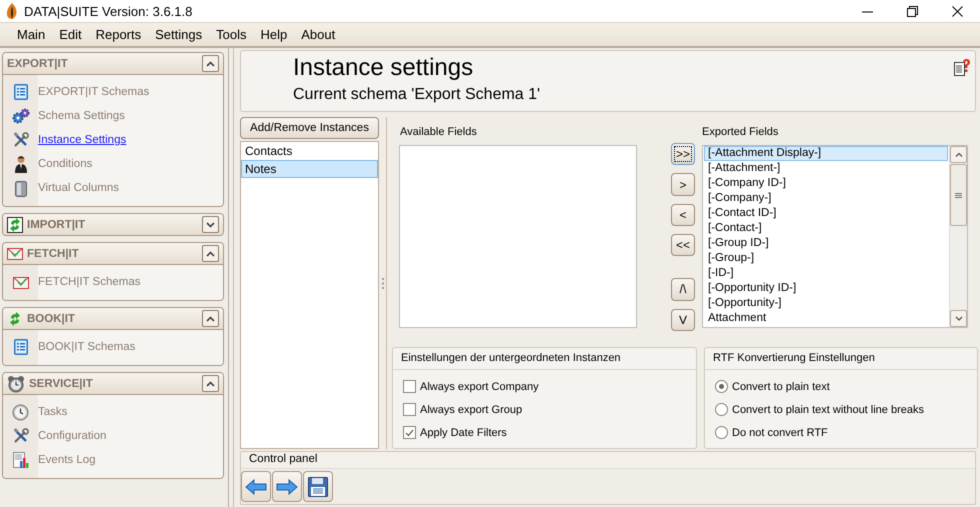 The width and height of the screenshot is (980, 507). I want to click on move-button: <<, so click(683, 245).